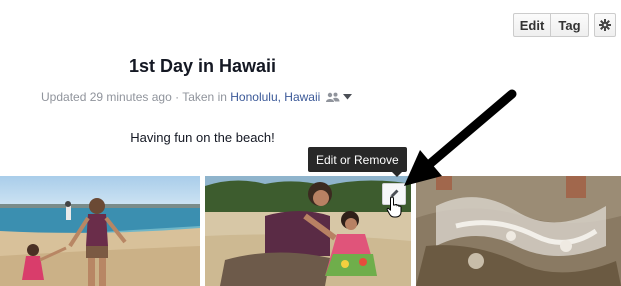 The width and height of the screenshot is (621, 286). I want to click on privacy-selector, so click(339, 97).